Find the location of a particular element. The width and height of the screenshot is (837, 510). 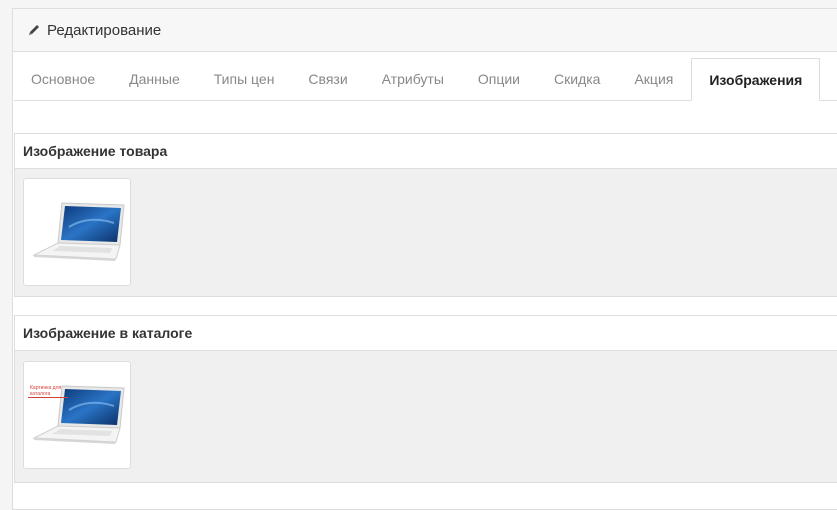

catalog-note-underline is located at coordinates (48, 397).